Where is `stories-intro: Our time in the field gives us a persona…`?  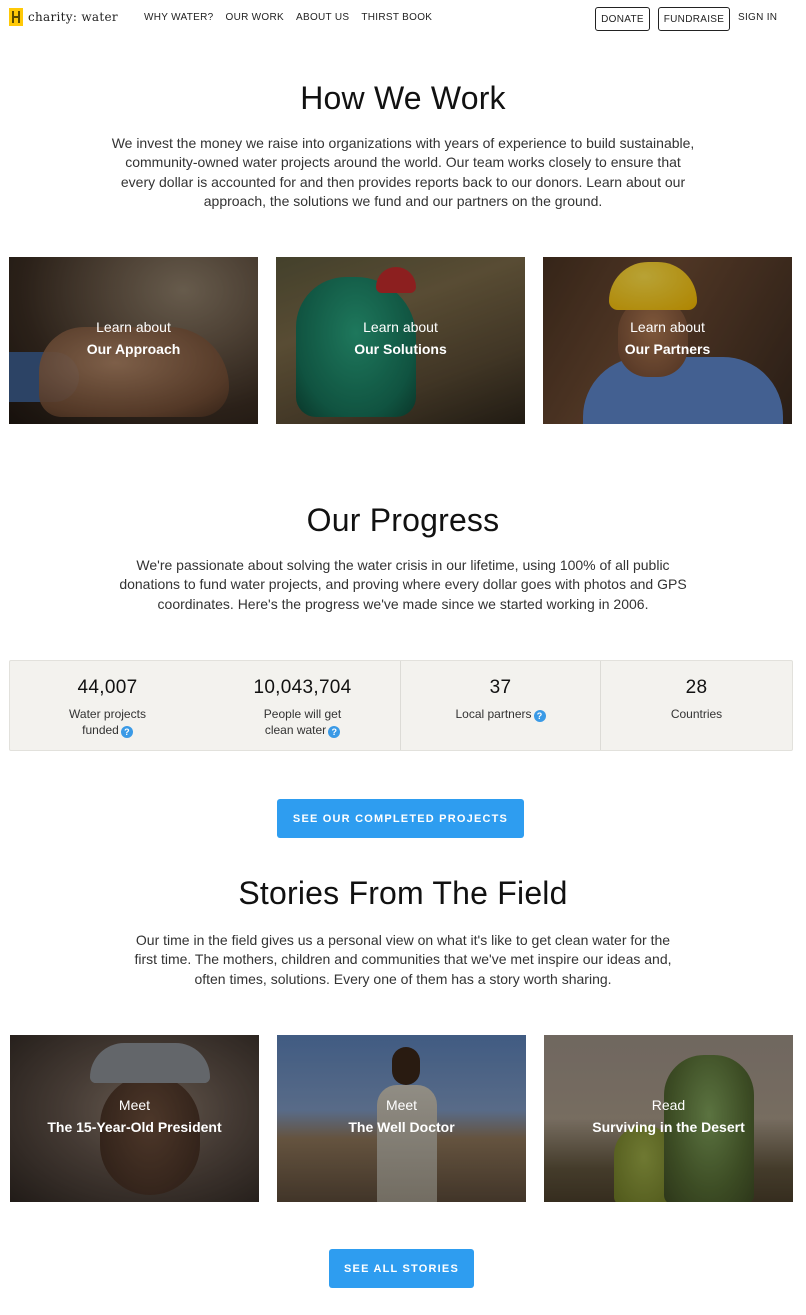
stories-intro: Our time in the field gives us a persona… is located at coordinates (403, 960).